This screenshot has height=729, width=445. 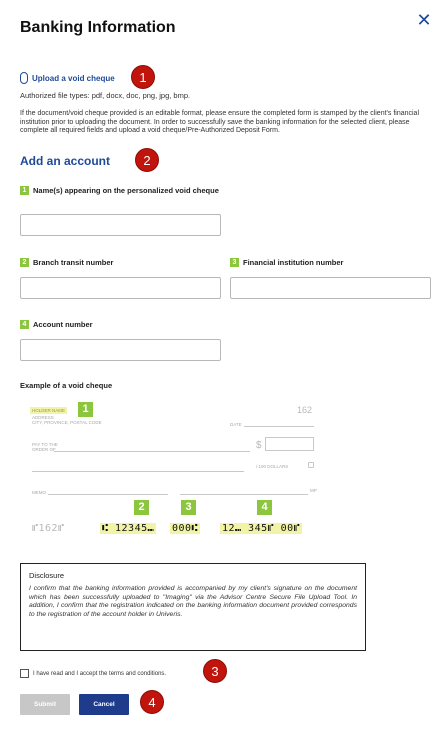 I want to click on memo-line, so click(x=108, y=494).